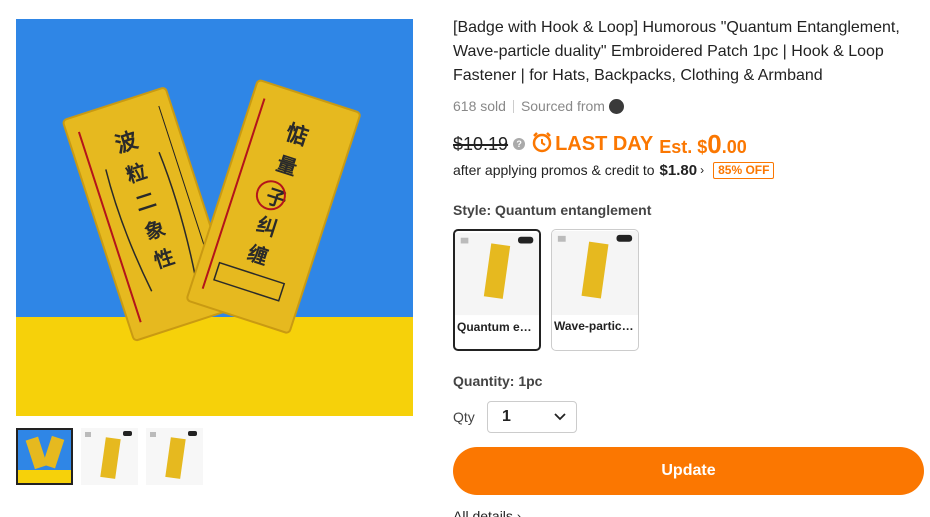 The width and height of the screenshot is (930, 517). Describe the element at coordinates (554, 170) in the screenshot. I see `promo-text: after applying promos & credit to` at that location.